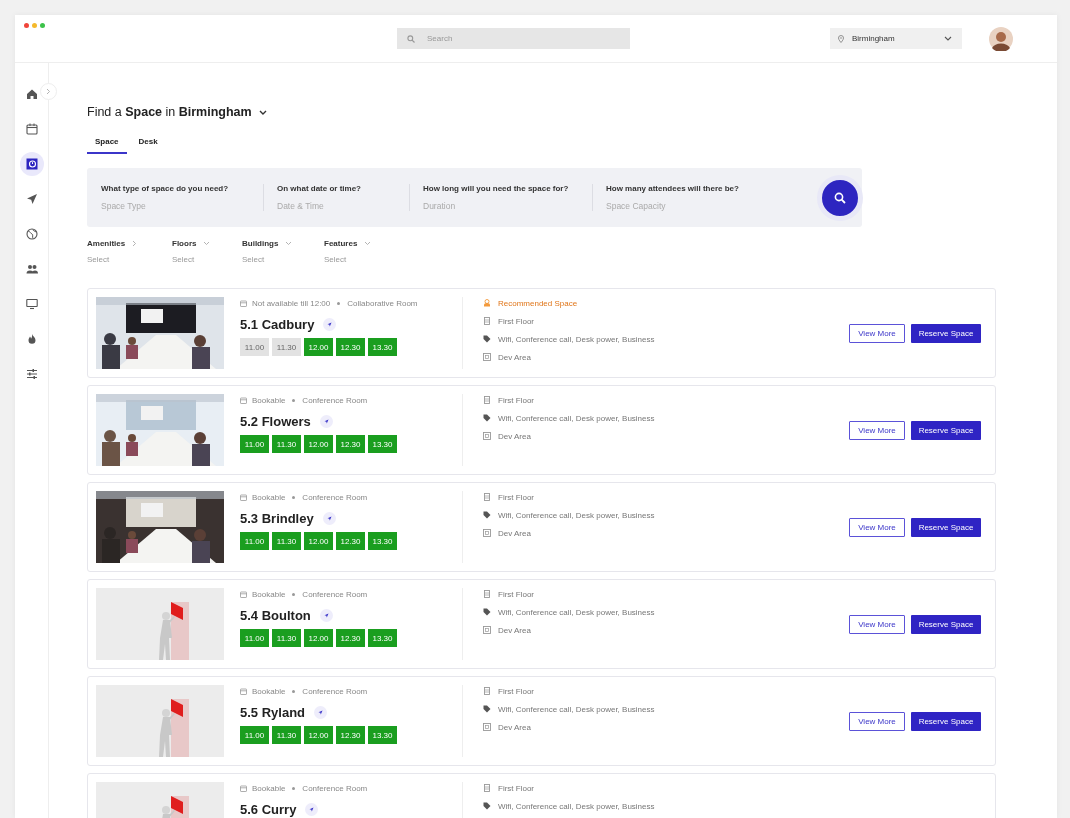  I want to click on filter-dropdown: Floors Select, so click(207, 251).